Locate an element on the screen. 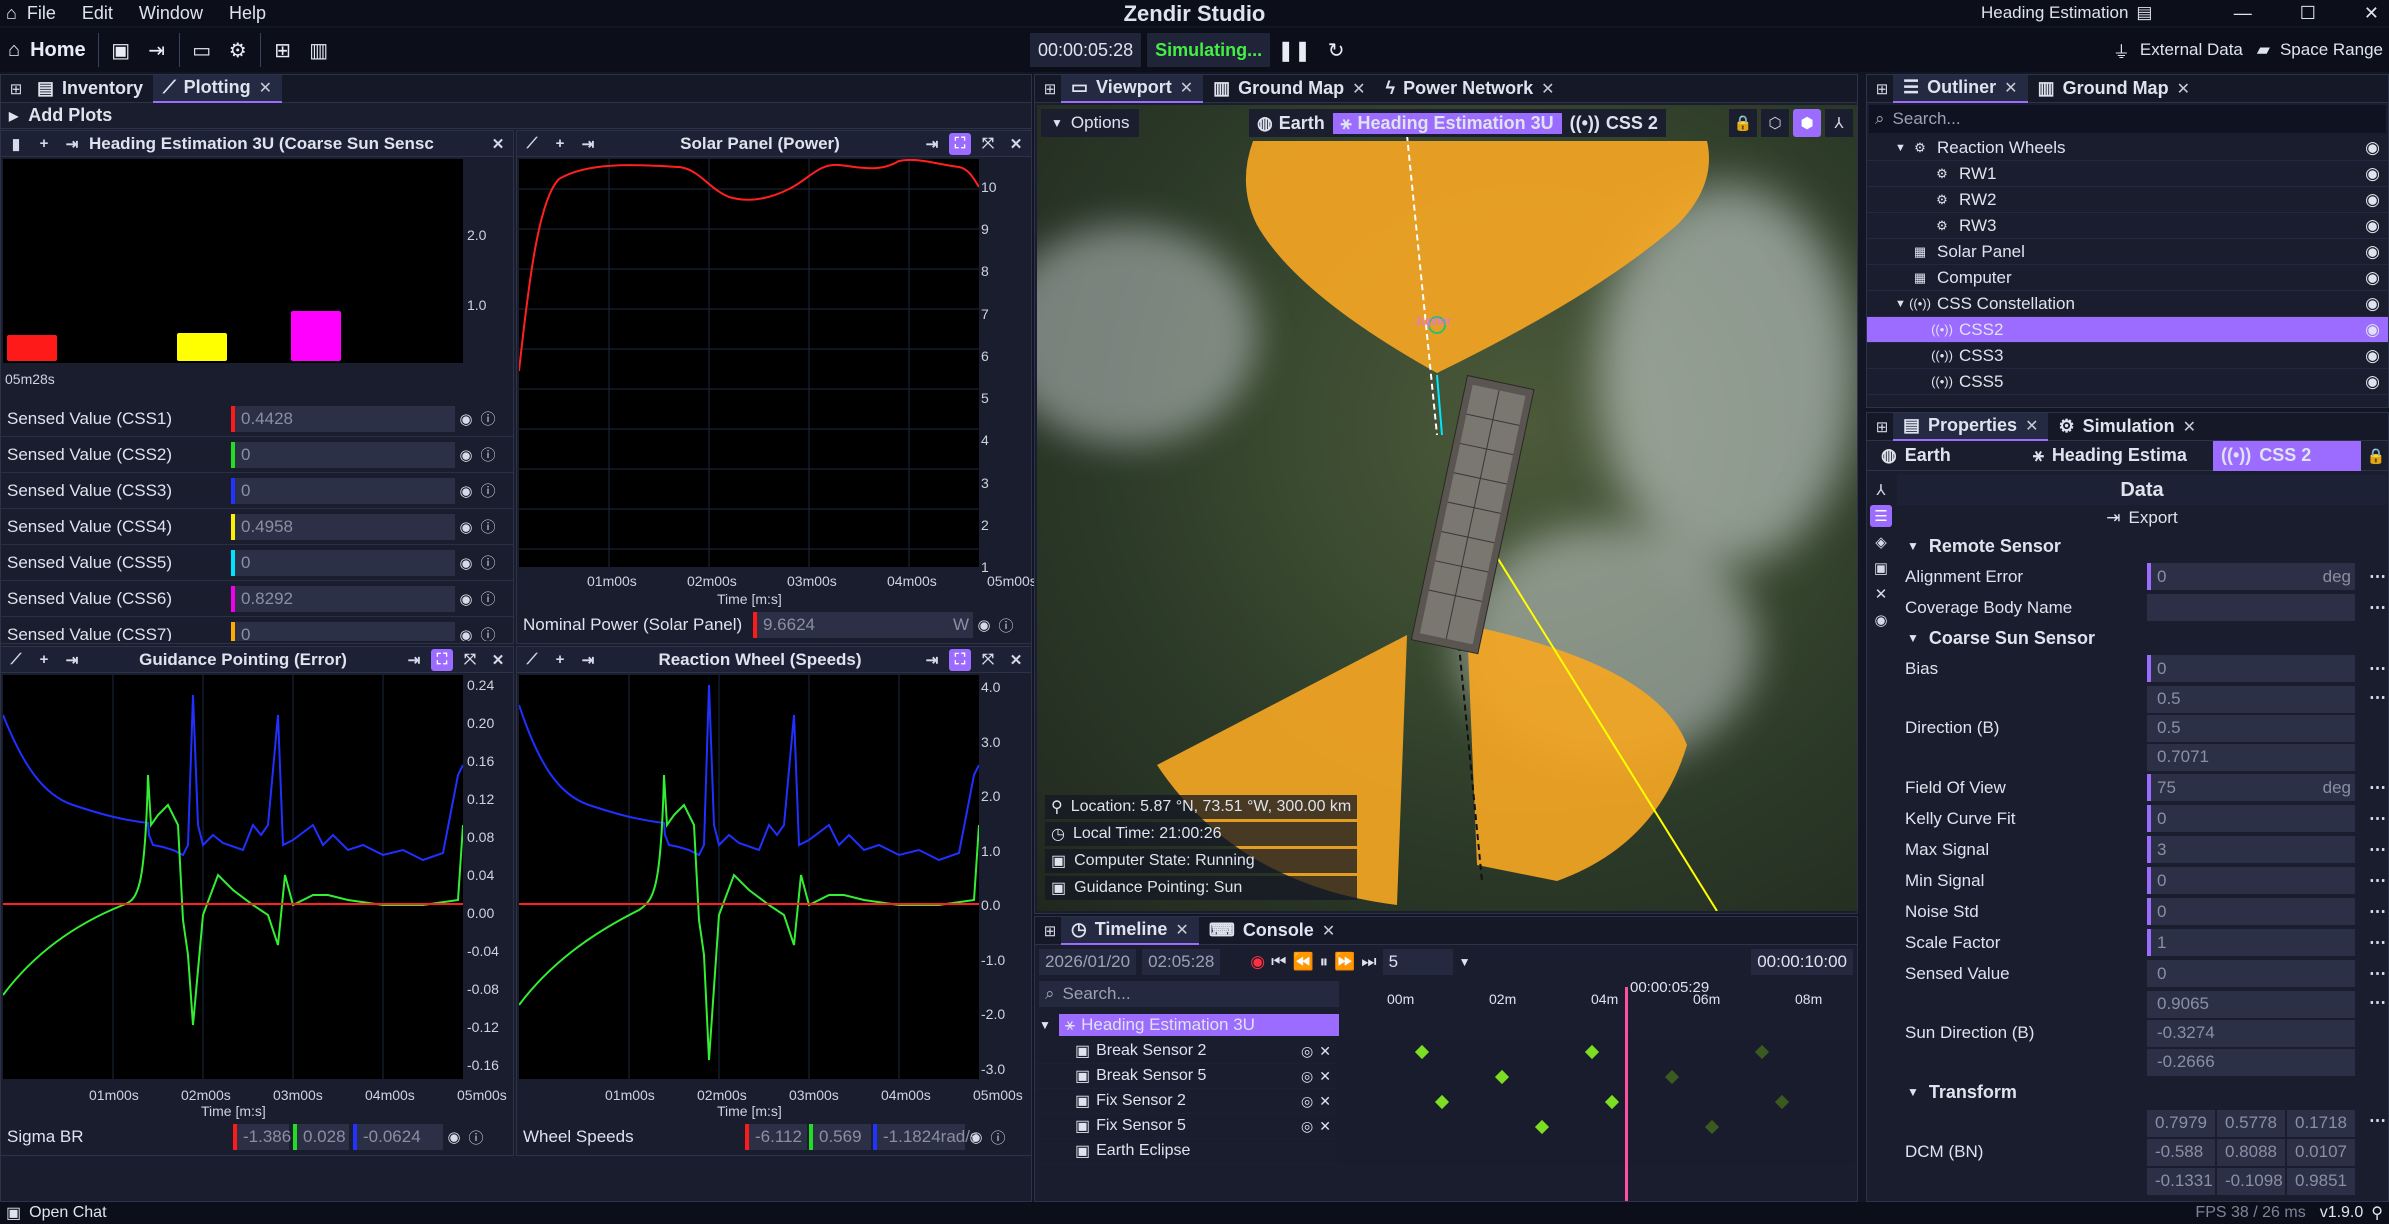 This screenshot has height=1224, width=2389. max-signal-input: 3 is located at coordinates (2251, 849).